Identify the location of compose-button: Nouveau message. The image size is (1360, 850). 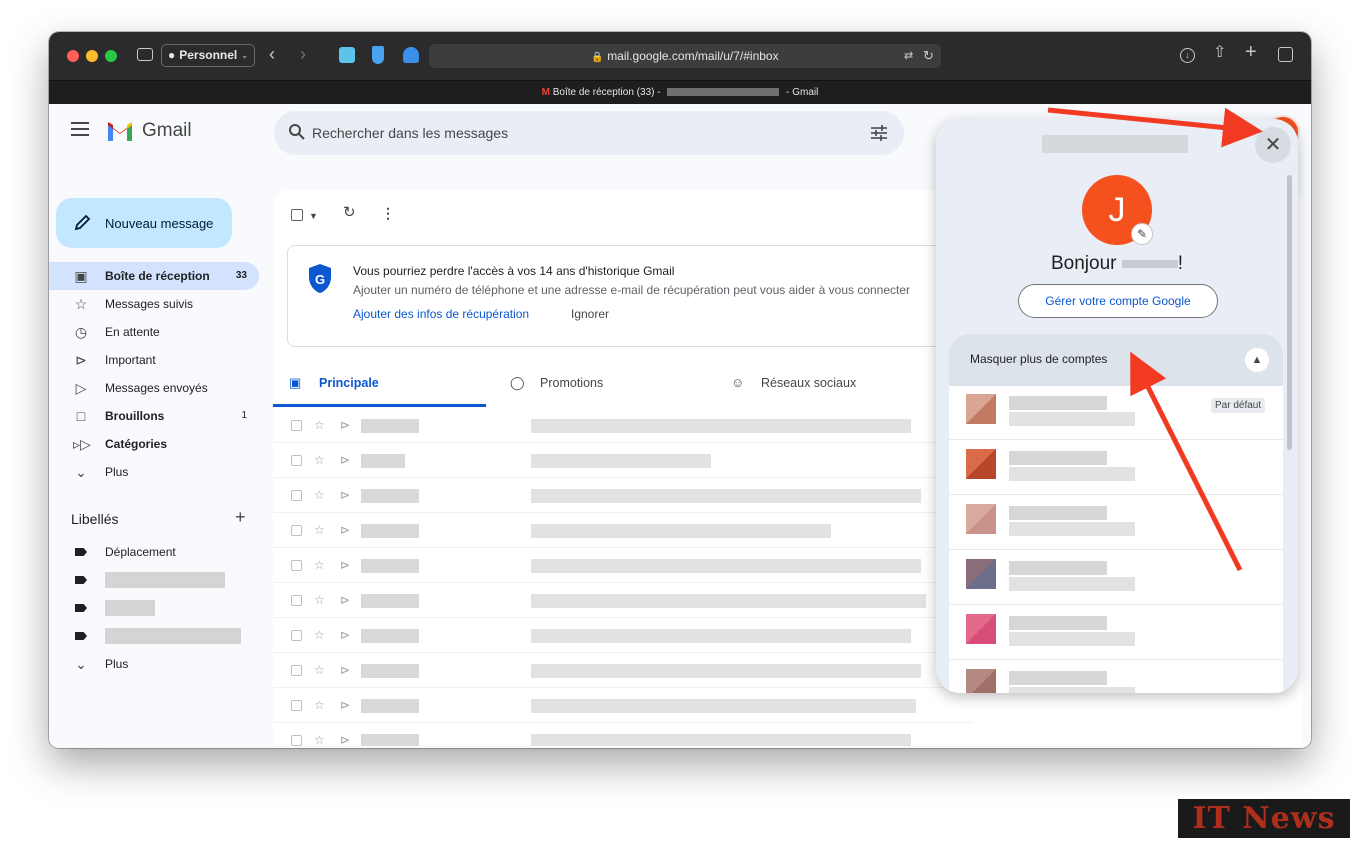
(144, 223).